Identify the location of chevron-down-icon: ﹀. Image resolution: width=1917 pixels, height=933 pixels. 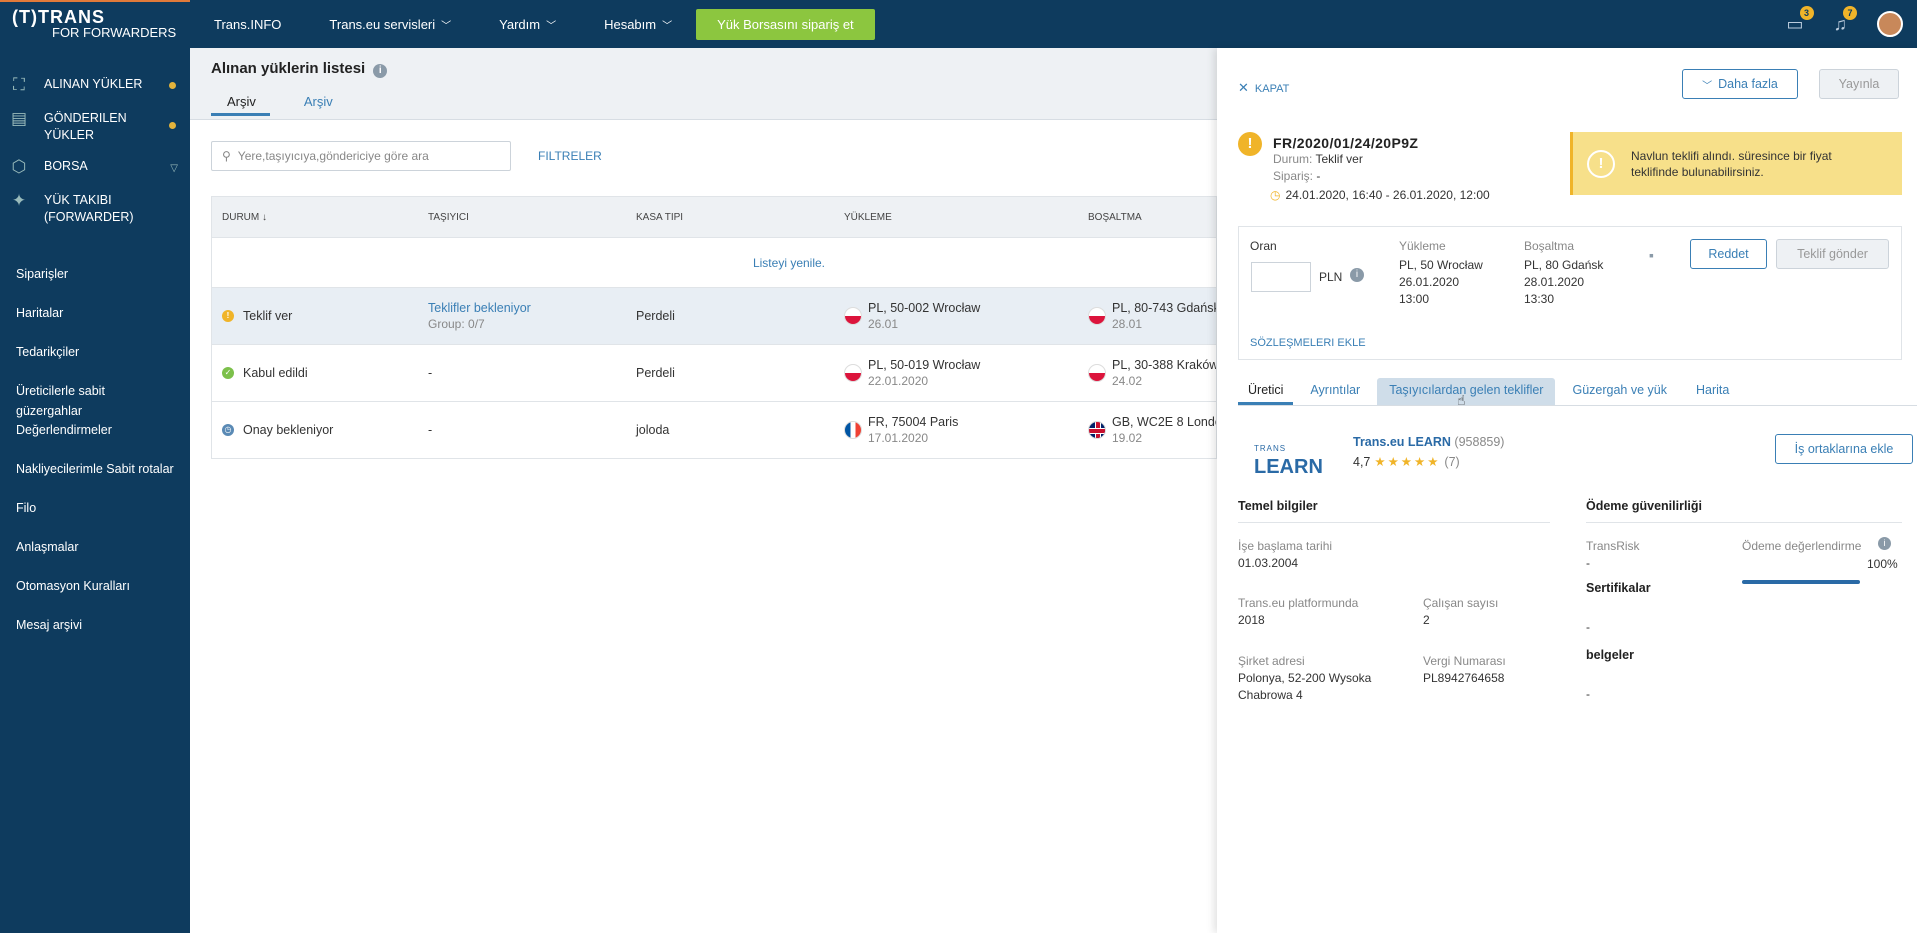
(667, 26).